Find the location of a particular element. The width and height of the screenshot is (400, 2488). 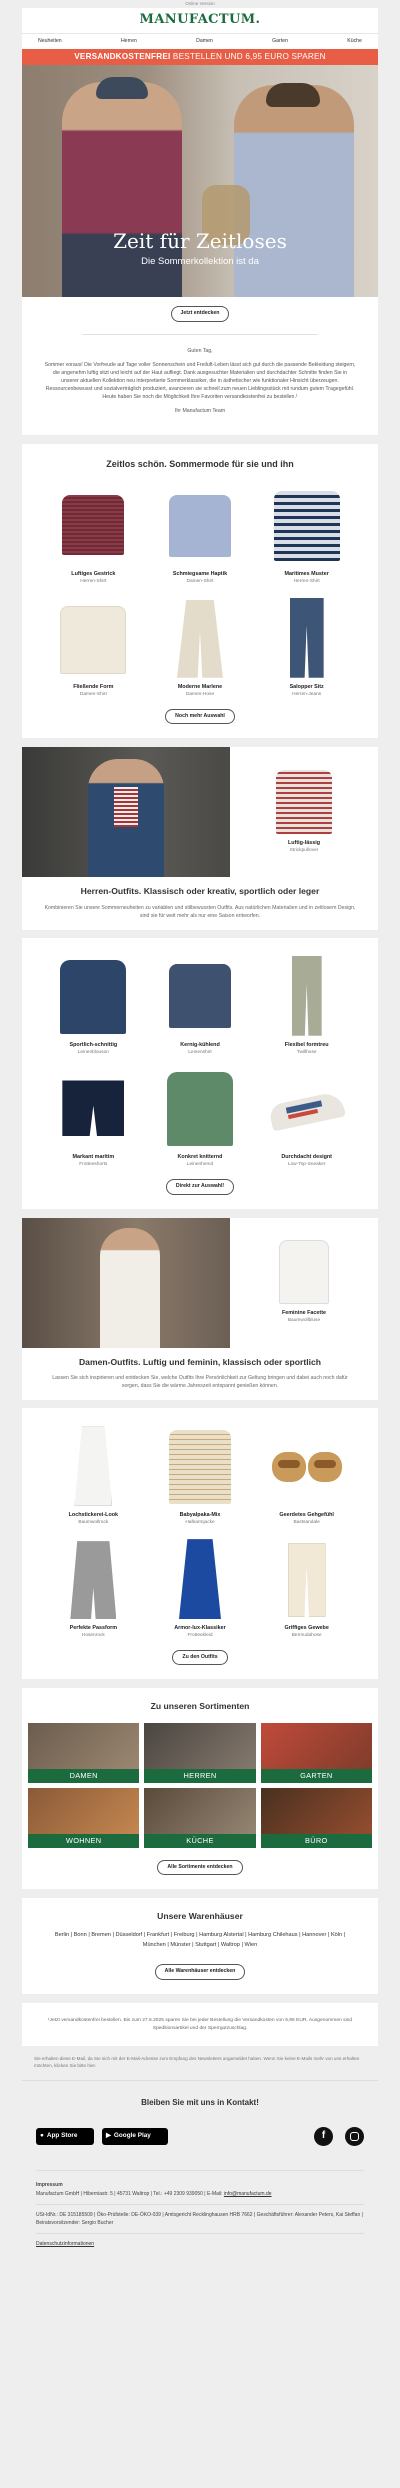

section-title: Unsere Warenhäuser is located at coordinates (200, 1916).